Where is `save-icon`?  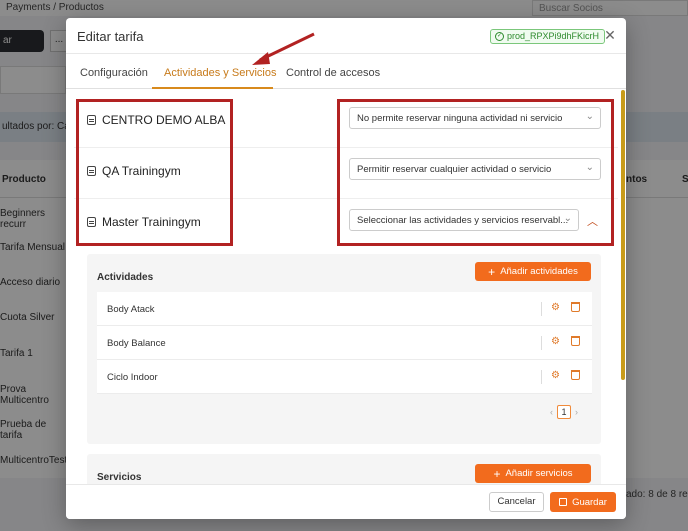 save-icon is located at coordinates (563, 502).